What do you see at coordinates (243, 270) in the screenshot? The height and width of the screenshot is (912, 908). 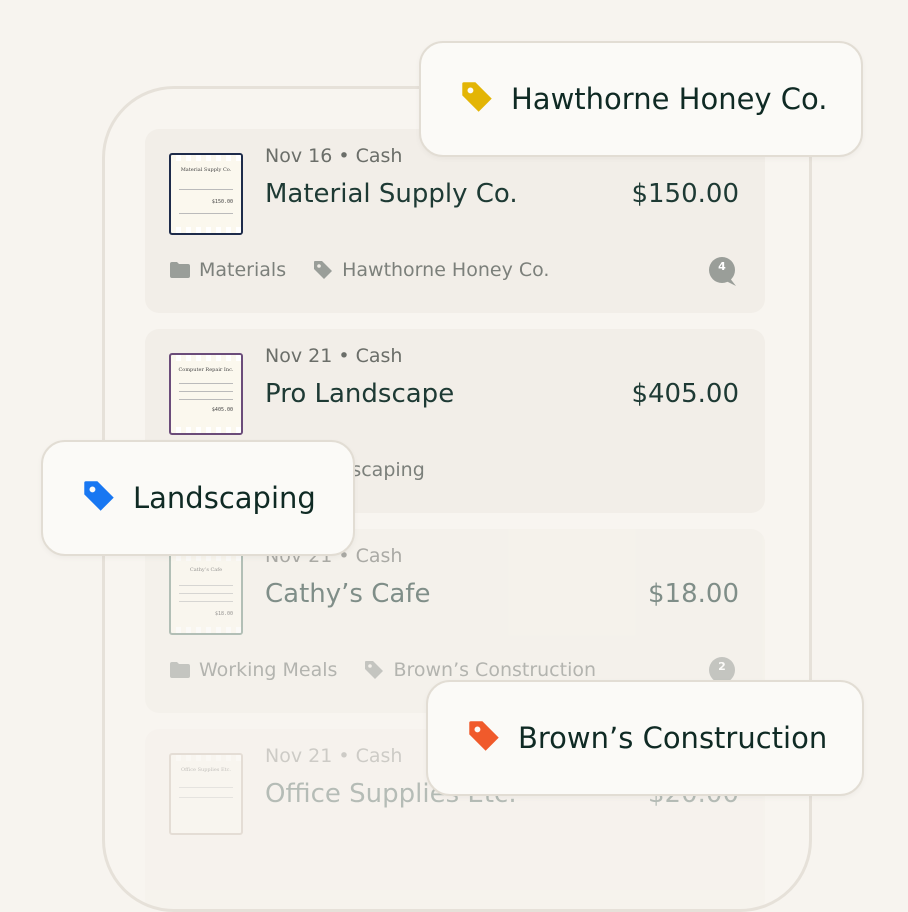 I see `category-label: Materials` at bounding box center [243, 270].